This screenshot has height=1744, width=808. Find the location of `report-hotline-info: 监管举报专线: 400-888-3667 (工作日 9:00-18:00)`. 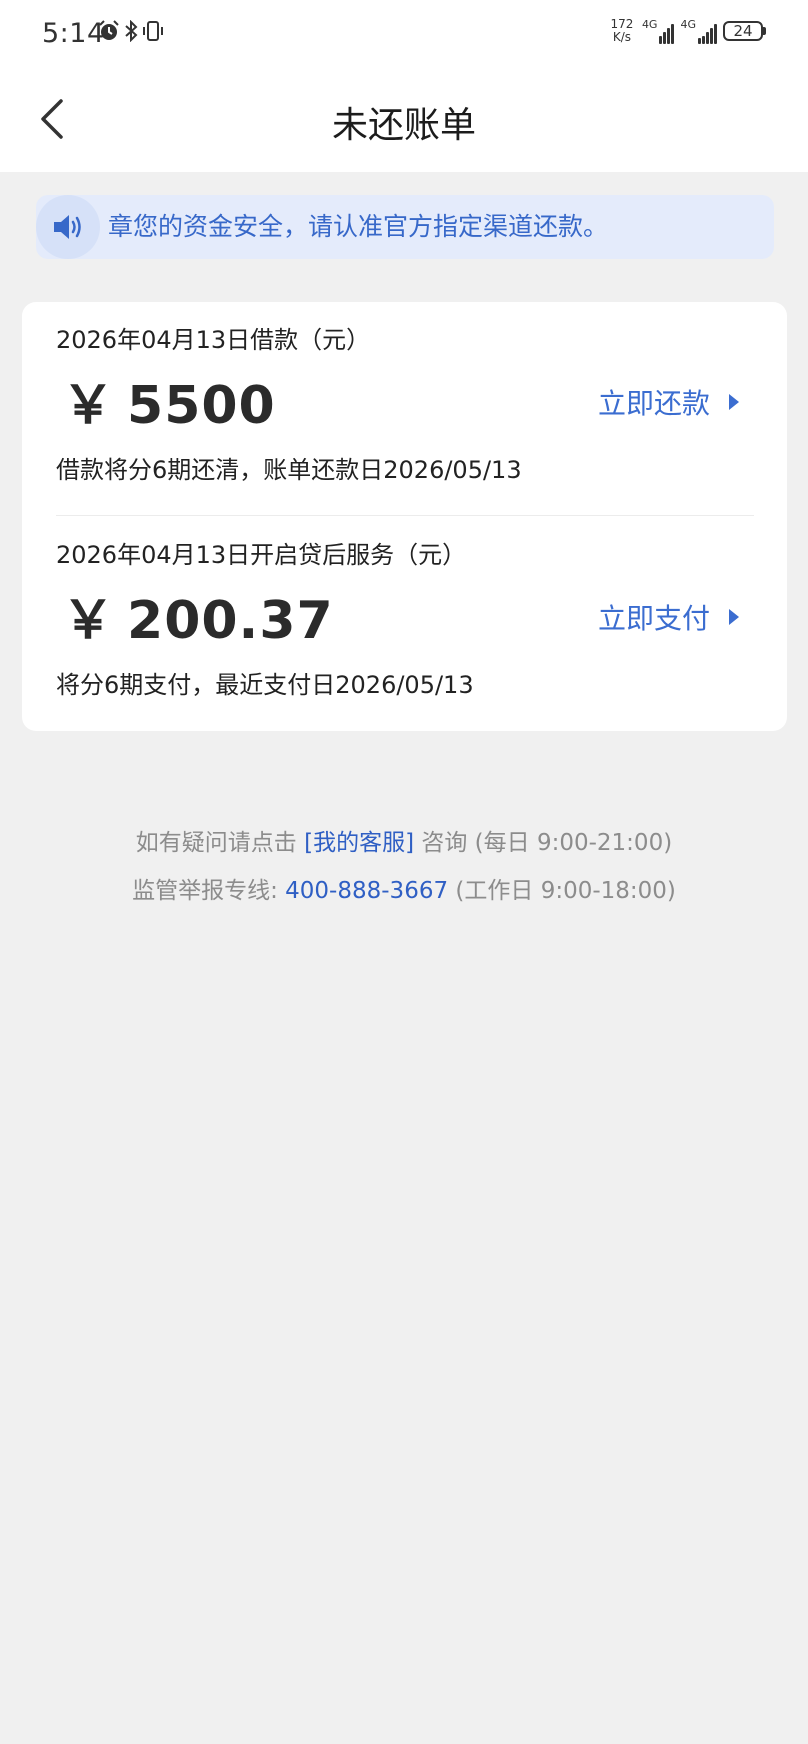

report-hotline-info: 监管举报专线: 400-888-3667 (工作日 9:00-18:00) is located at coordinates (404, 888).